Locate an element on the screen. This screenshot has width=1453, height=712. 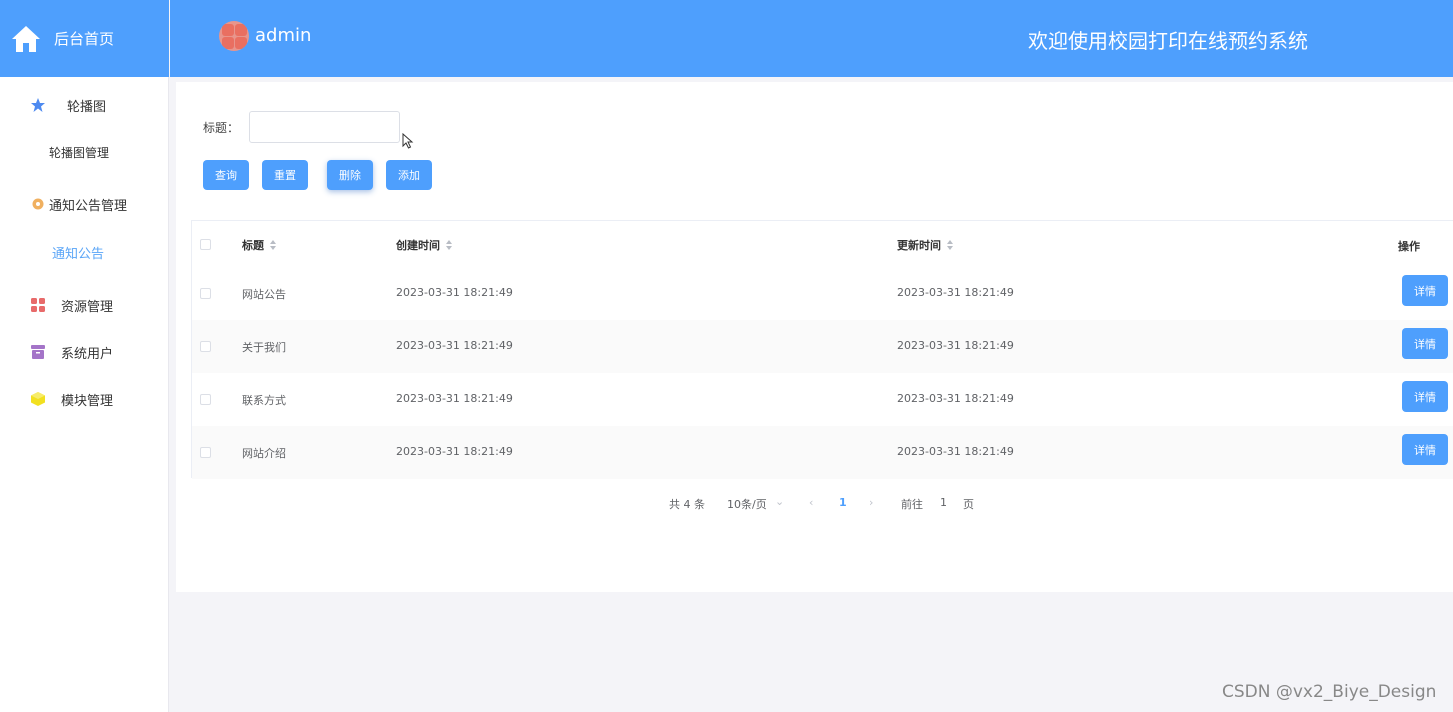
sidebar-item-label: 资源管理 is located at coordinates (87, 307).